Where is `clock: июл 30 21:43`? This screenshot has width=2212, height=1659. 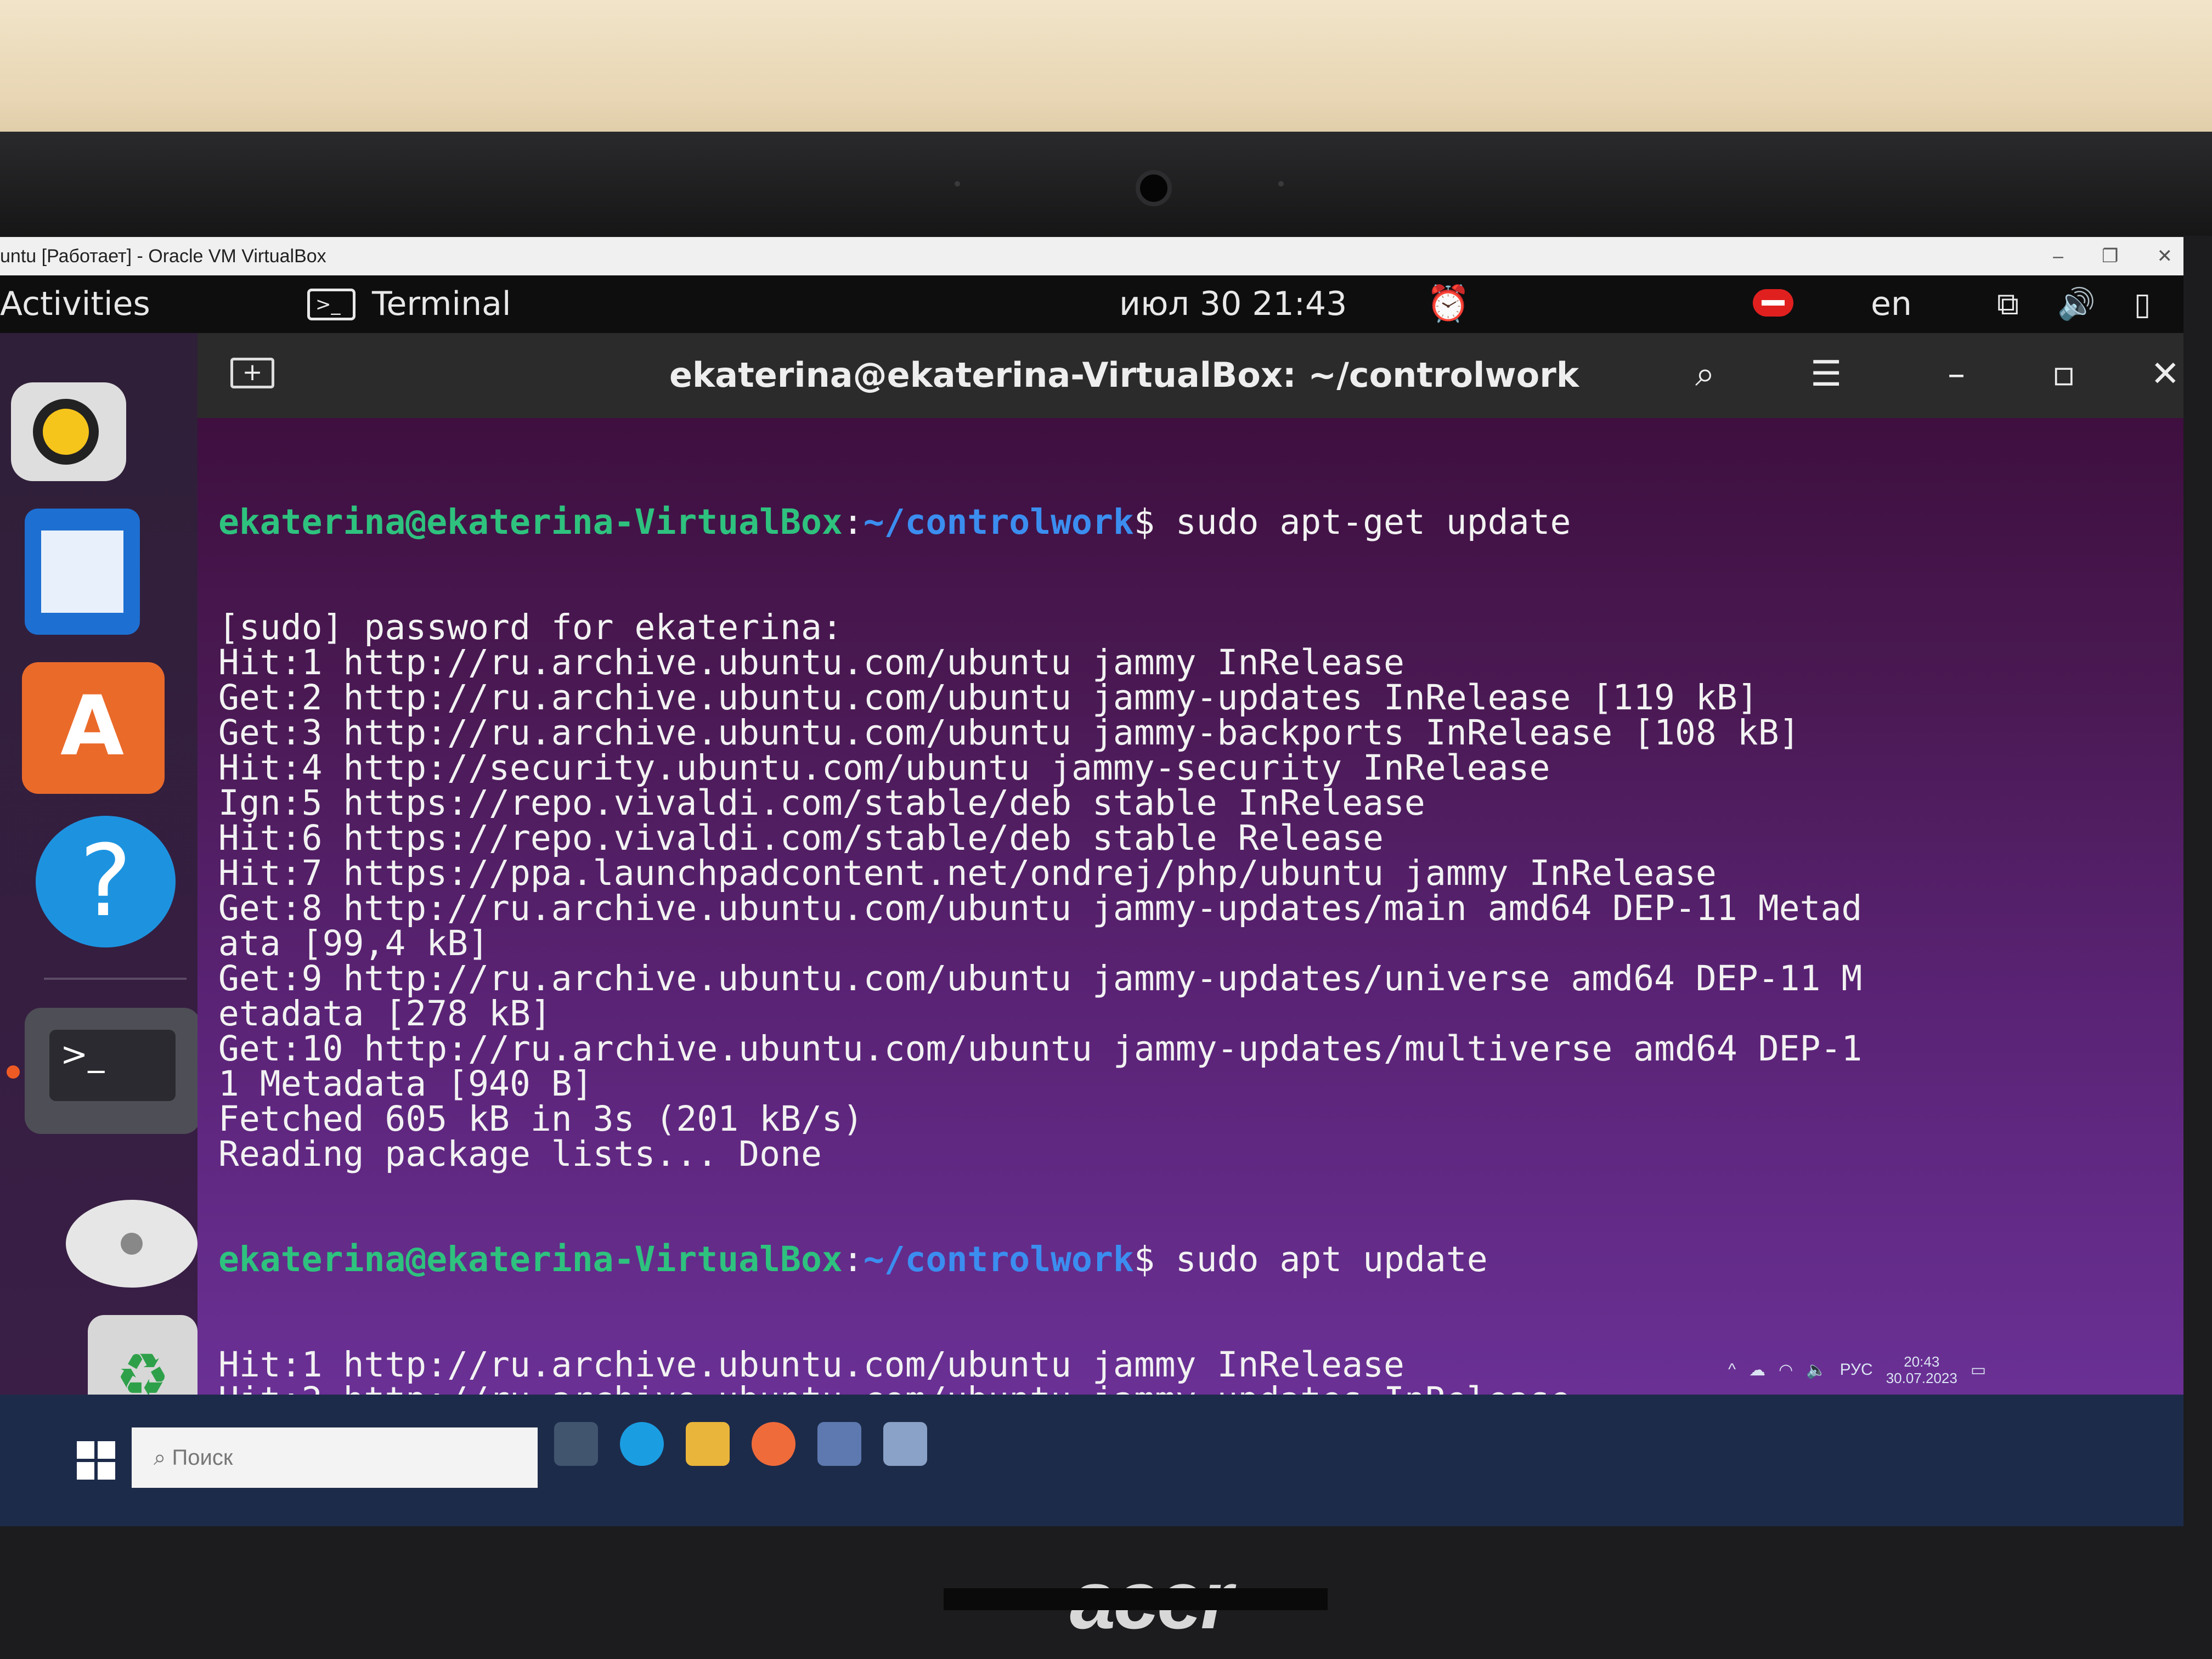
clock: июл 30 21:43 is located at coordinates (1233, 304).